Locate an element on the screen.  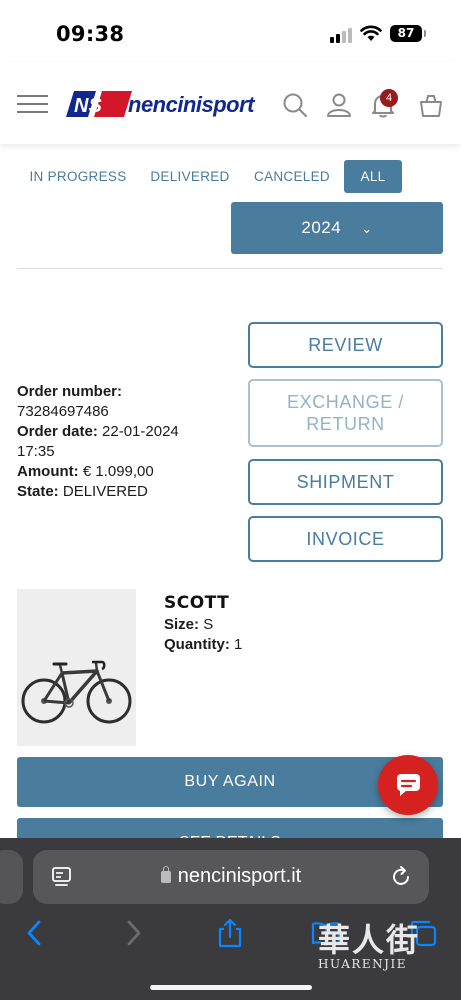
shipment-button: SHIPMENT is located at coordinates (345, 482).